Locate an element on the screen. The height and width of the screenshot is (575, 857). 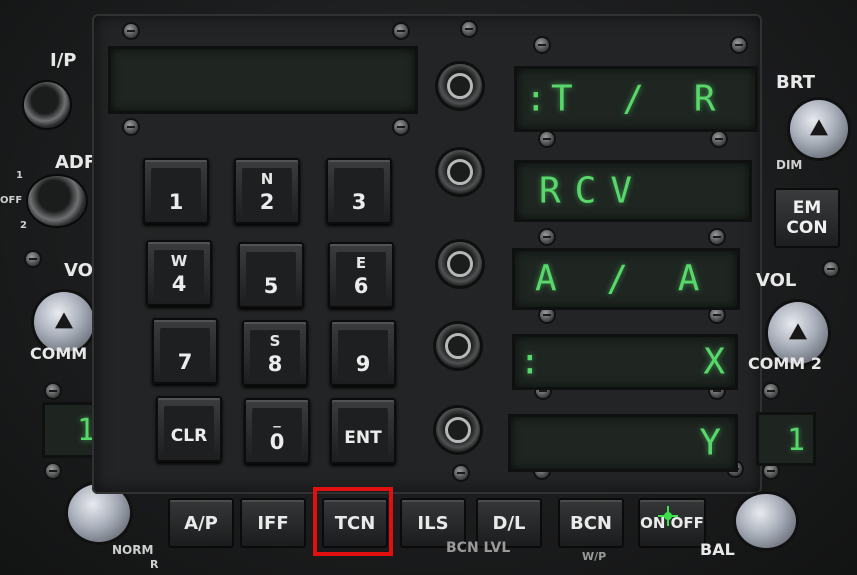
key-sublabel: N is located at coordinates (267, 179).